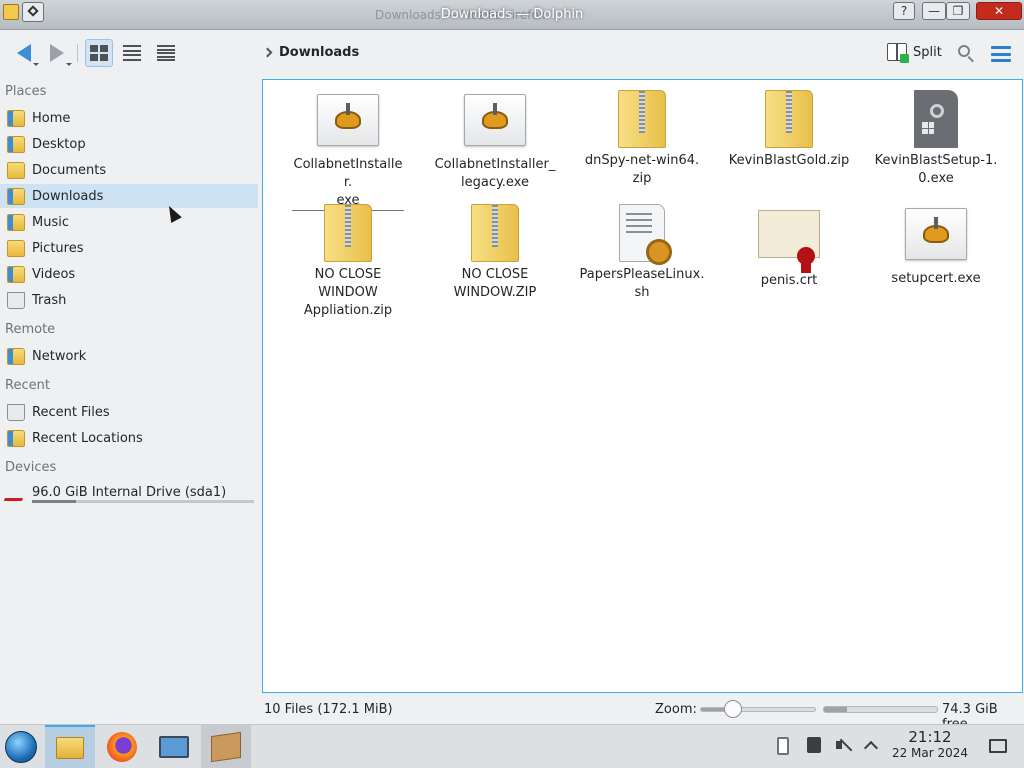 This screenshot has height=768, width=1024. What do you see at coordinates (319, 52) in the screenshot?
I see `breadcrumb-downloads: Downloads` at bounding box center [319, 52].